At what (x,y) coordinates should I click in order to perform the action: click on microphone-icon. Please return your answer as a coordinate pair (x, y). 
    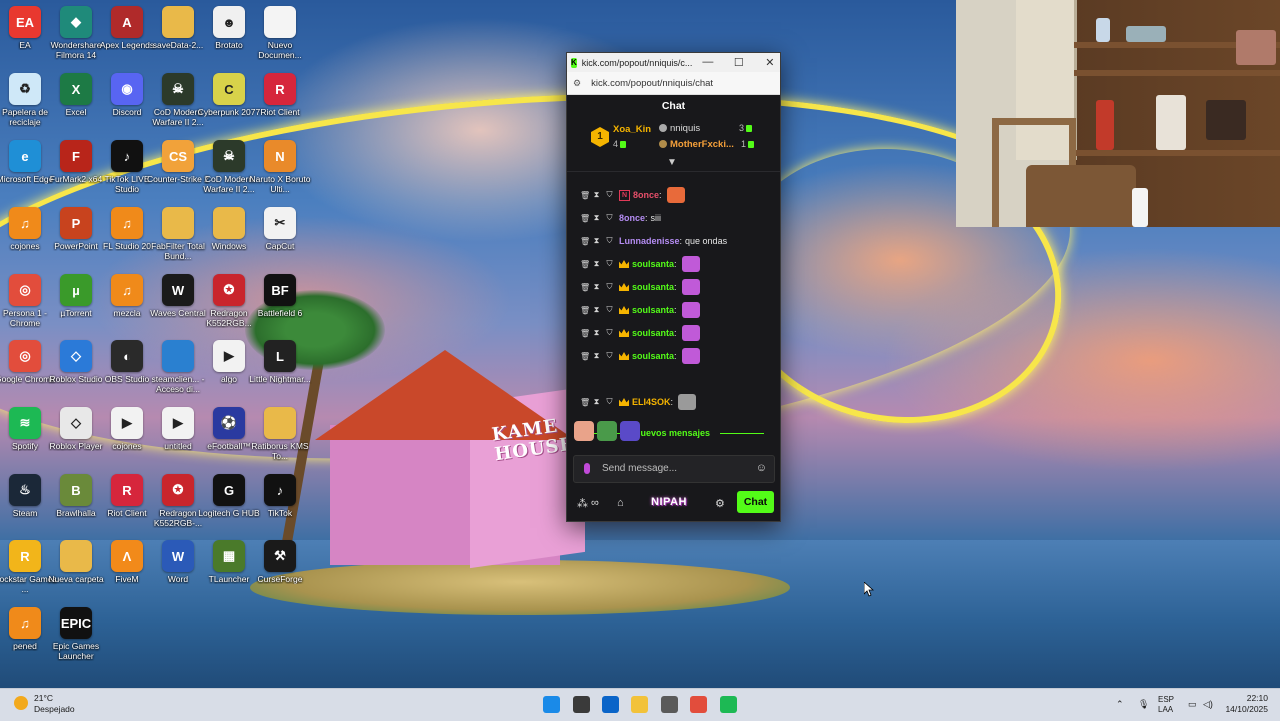
    Looking at the image, I should click on (587, 468).